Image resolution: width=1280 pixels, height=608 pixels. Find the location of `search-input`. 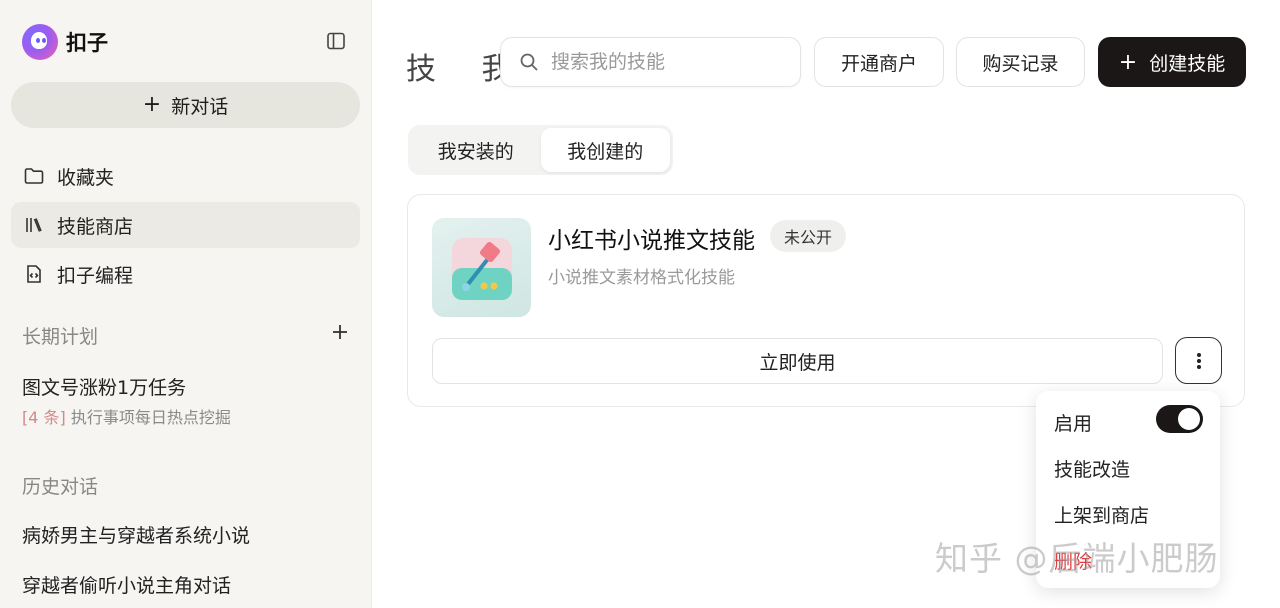

search-input is located at coordinates (661, 62).